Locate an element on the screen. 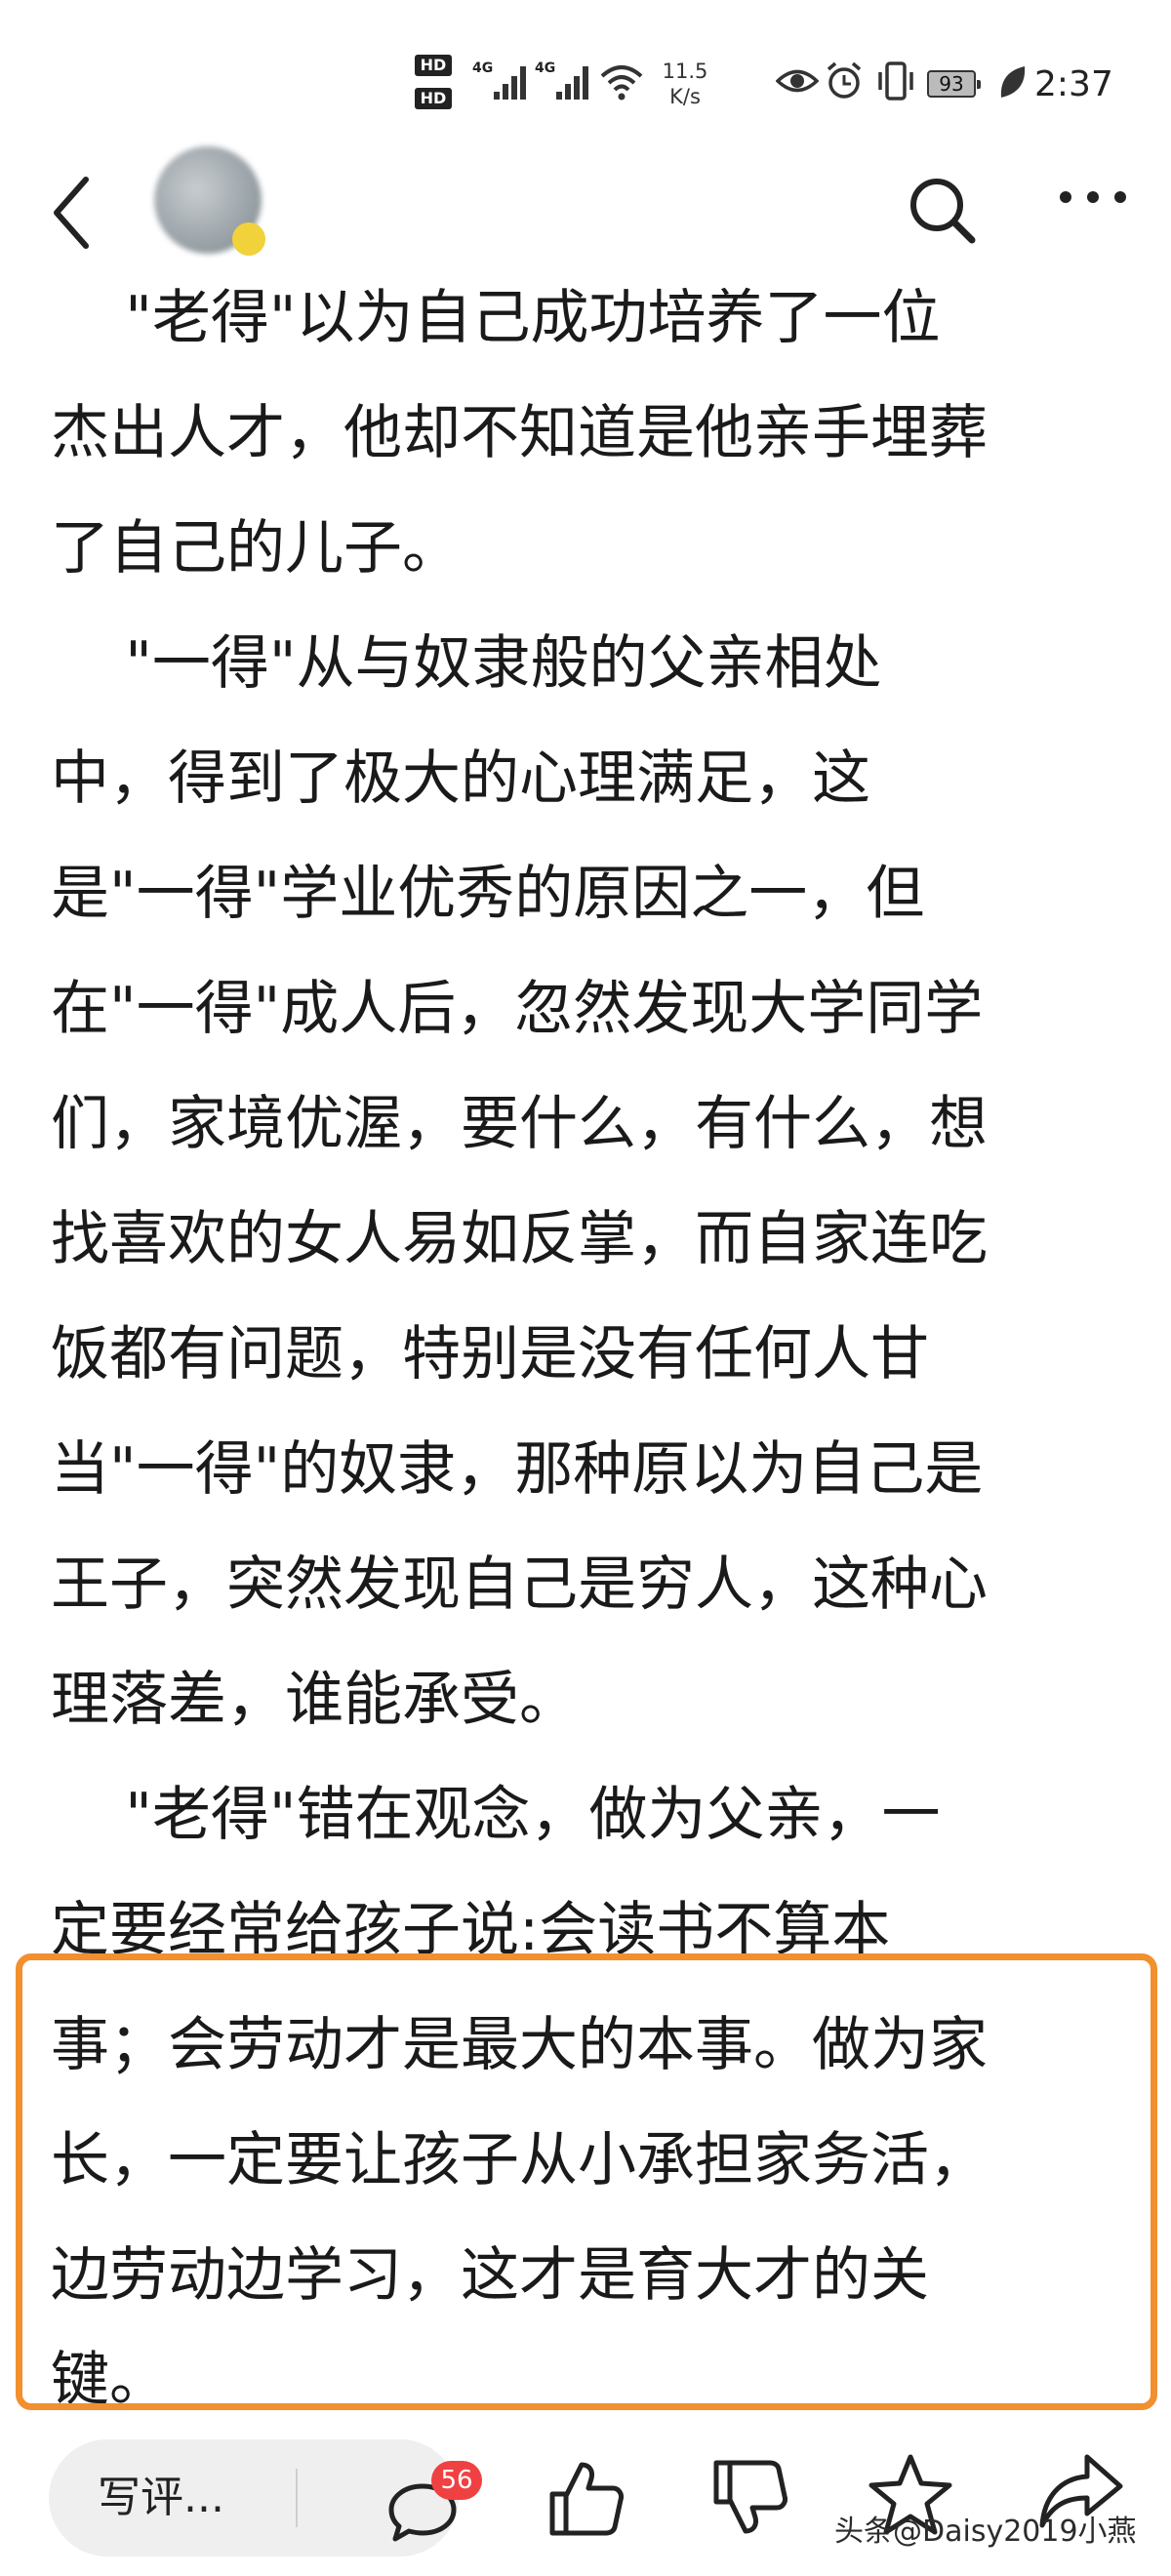  chevron-left-icon is located at coordinates (71, 213).